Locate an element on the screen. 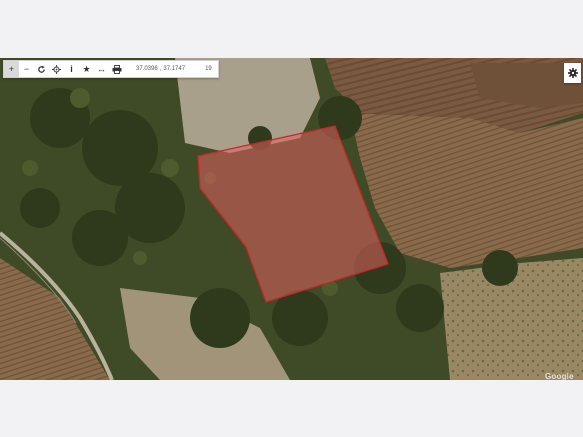 The width and height of the screenshot is (583, 437). plus-icon: + is located at coordinates (11, 69).